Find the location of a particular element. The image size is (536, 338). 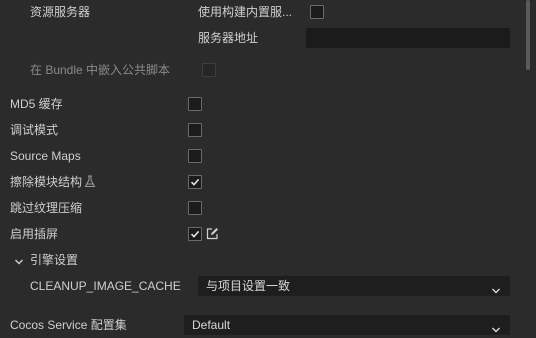

edit-icon is located at coordinates (212, 235).